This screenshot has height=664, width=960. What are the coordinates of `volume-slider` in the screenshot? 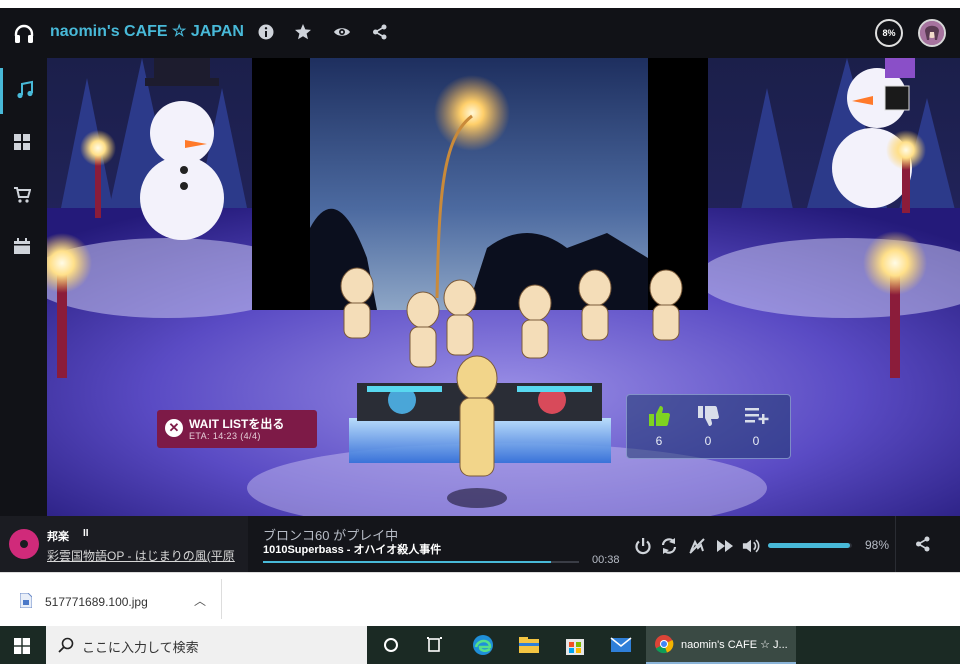 It's located at (810, 545).